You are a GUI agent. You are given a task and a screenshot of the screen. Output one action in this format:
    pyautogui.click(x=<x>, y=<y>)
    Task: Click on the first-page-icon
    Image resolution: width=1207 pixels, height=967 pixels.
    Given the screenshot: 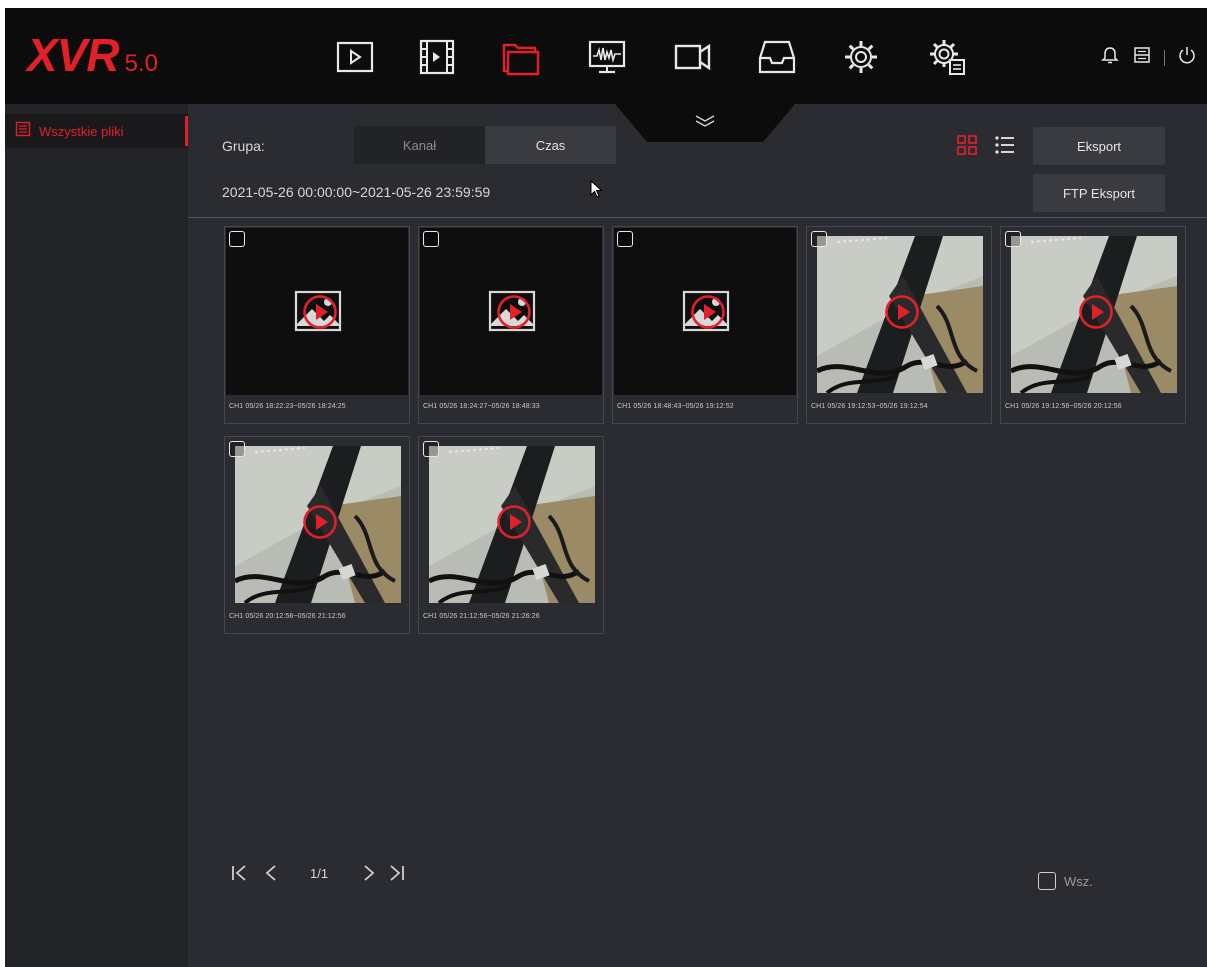 What is the action you would take?
    pyautogui.click(x=239, y=873)
    